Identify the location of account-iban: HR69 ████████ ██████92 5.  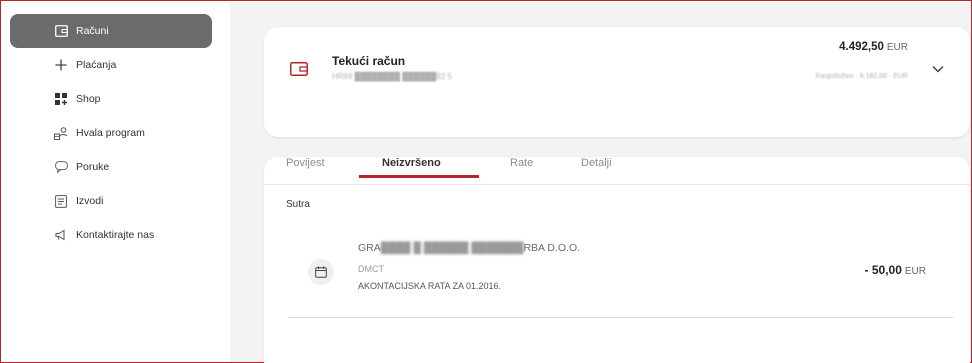
(392, 76).